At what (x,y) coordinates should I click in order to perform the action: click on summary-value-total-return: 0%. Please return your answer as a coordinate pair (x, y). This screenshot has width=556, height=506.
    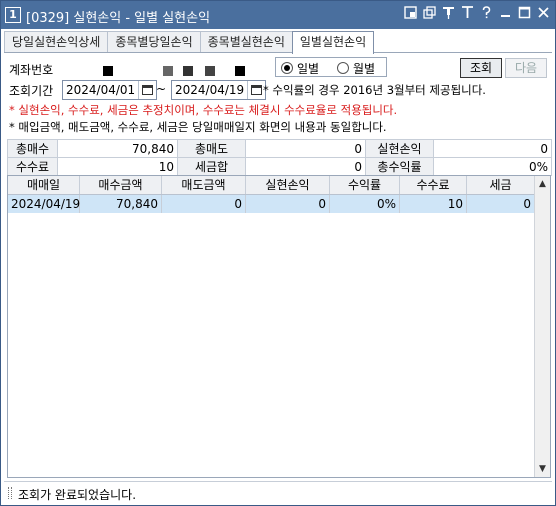
    Looking at the image, I should click on (492, 166).